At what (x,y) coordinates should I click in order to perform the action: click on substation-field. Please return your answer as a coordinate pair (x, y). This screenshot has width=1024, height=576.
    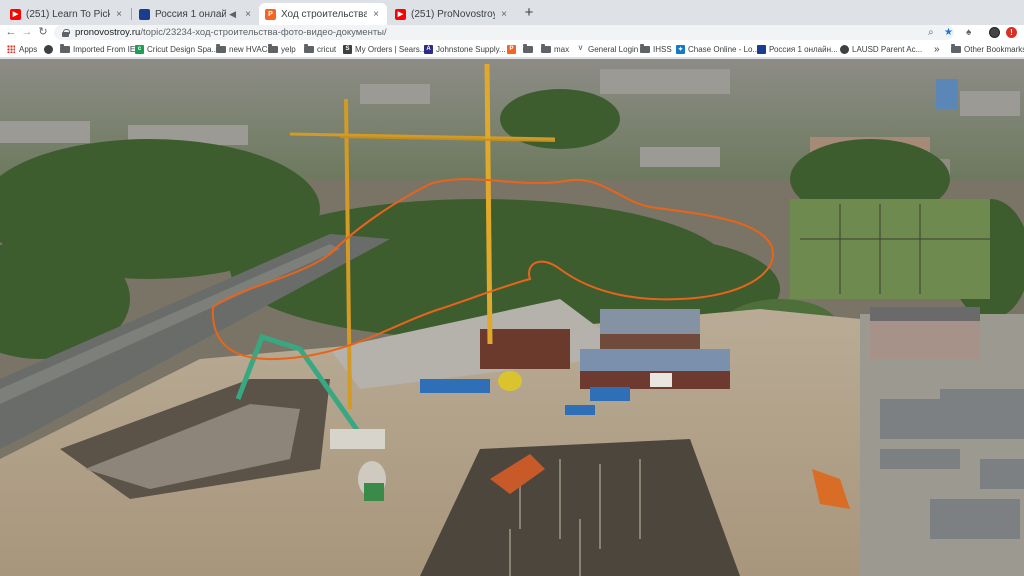
    Looking at the image, I should click on (890, 249).